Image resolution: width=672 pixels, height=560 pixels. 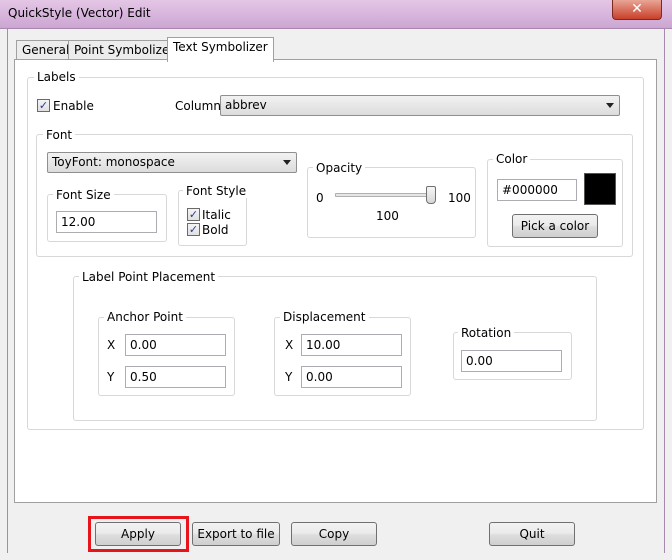 I want to click on italic-checkbox: ✓, so click(x=193, y=214).